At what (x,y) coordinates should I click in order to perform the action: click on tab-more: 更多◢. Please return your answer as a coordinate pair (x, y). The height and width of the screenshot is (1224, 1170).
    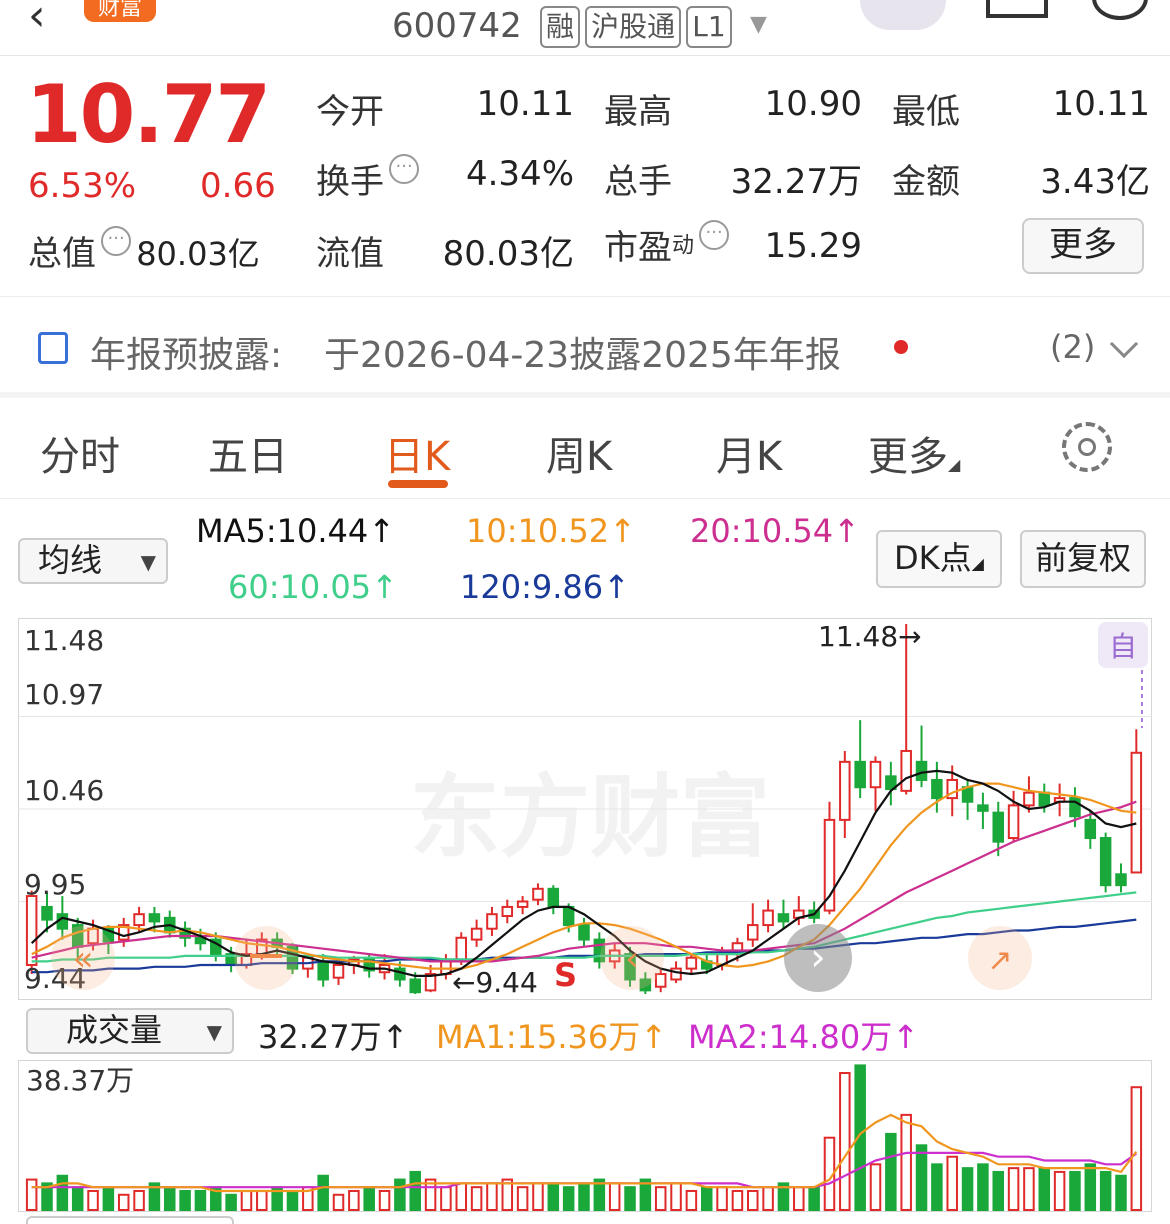
    Looking at the image, I should click on (914, 453).